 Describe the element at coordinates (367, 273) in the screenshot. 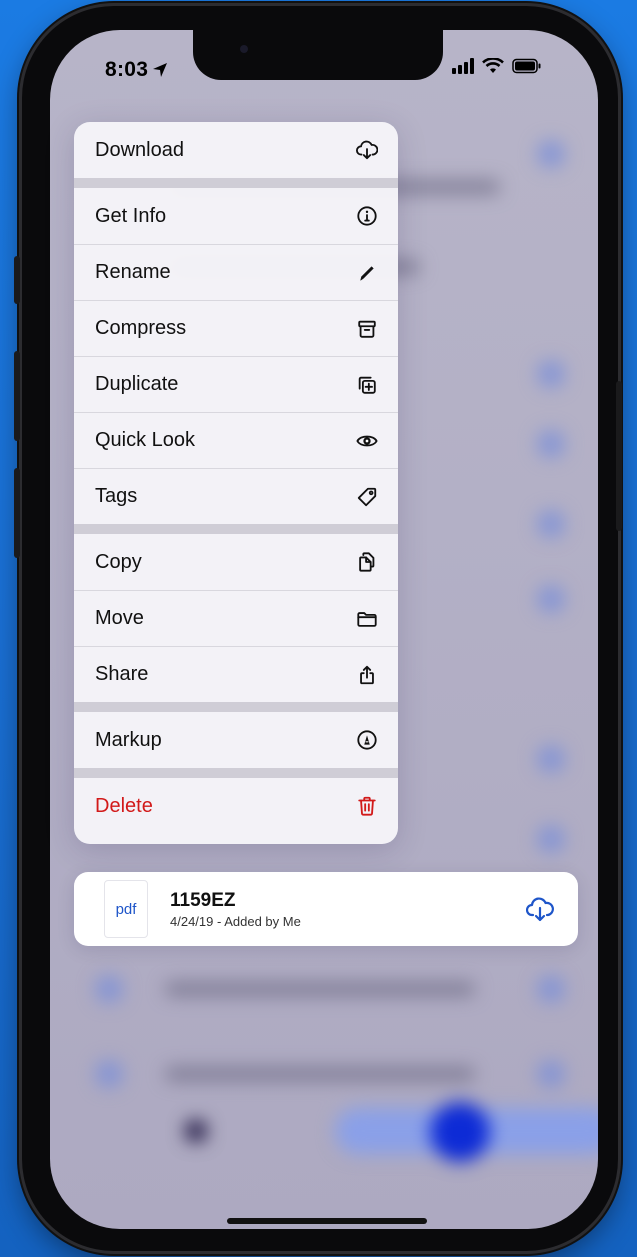

I see `pencil-icon` at that location.